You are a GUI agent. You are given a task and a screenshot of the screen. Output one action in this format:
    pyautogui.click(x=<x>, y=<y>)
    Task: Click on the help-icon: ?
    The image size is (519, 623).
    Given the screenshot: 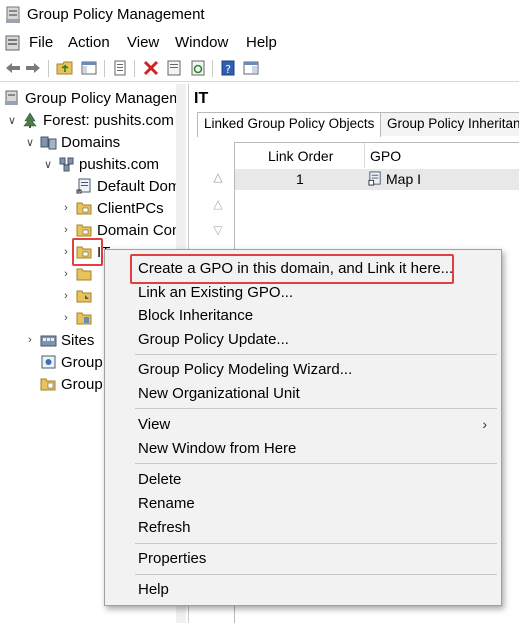 What is the action you would take?
    pyautogui.click(x=228, y=68)
    